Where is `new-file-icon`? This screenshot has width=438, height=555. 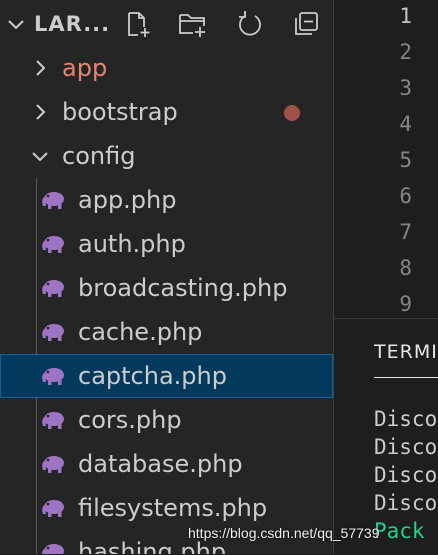
new-file-icon is located at coordinates (138, 24).